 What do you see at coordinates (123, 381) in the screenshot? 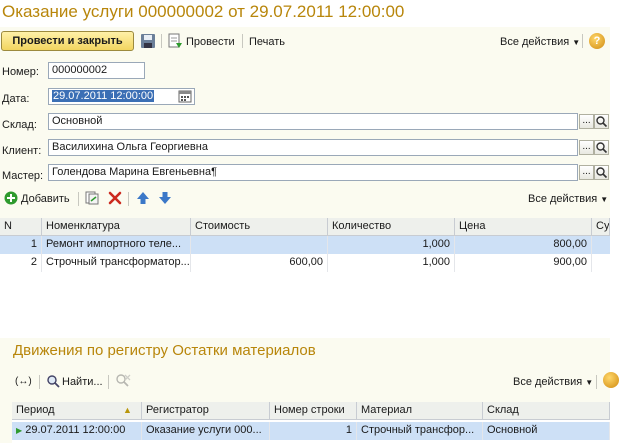
I see `clear-search-icon` at bounding box center [123, 381].